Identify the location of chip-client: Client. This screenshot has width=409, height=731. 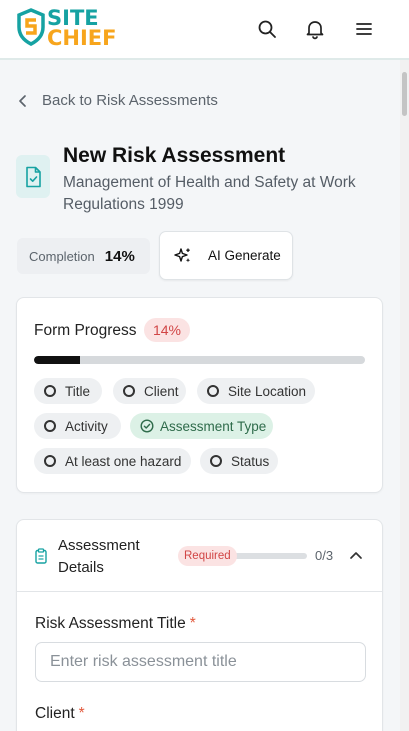
(149, 391).